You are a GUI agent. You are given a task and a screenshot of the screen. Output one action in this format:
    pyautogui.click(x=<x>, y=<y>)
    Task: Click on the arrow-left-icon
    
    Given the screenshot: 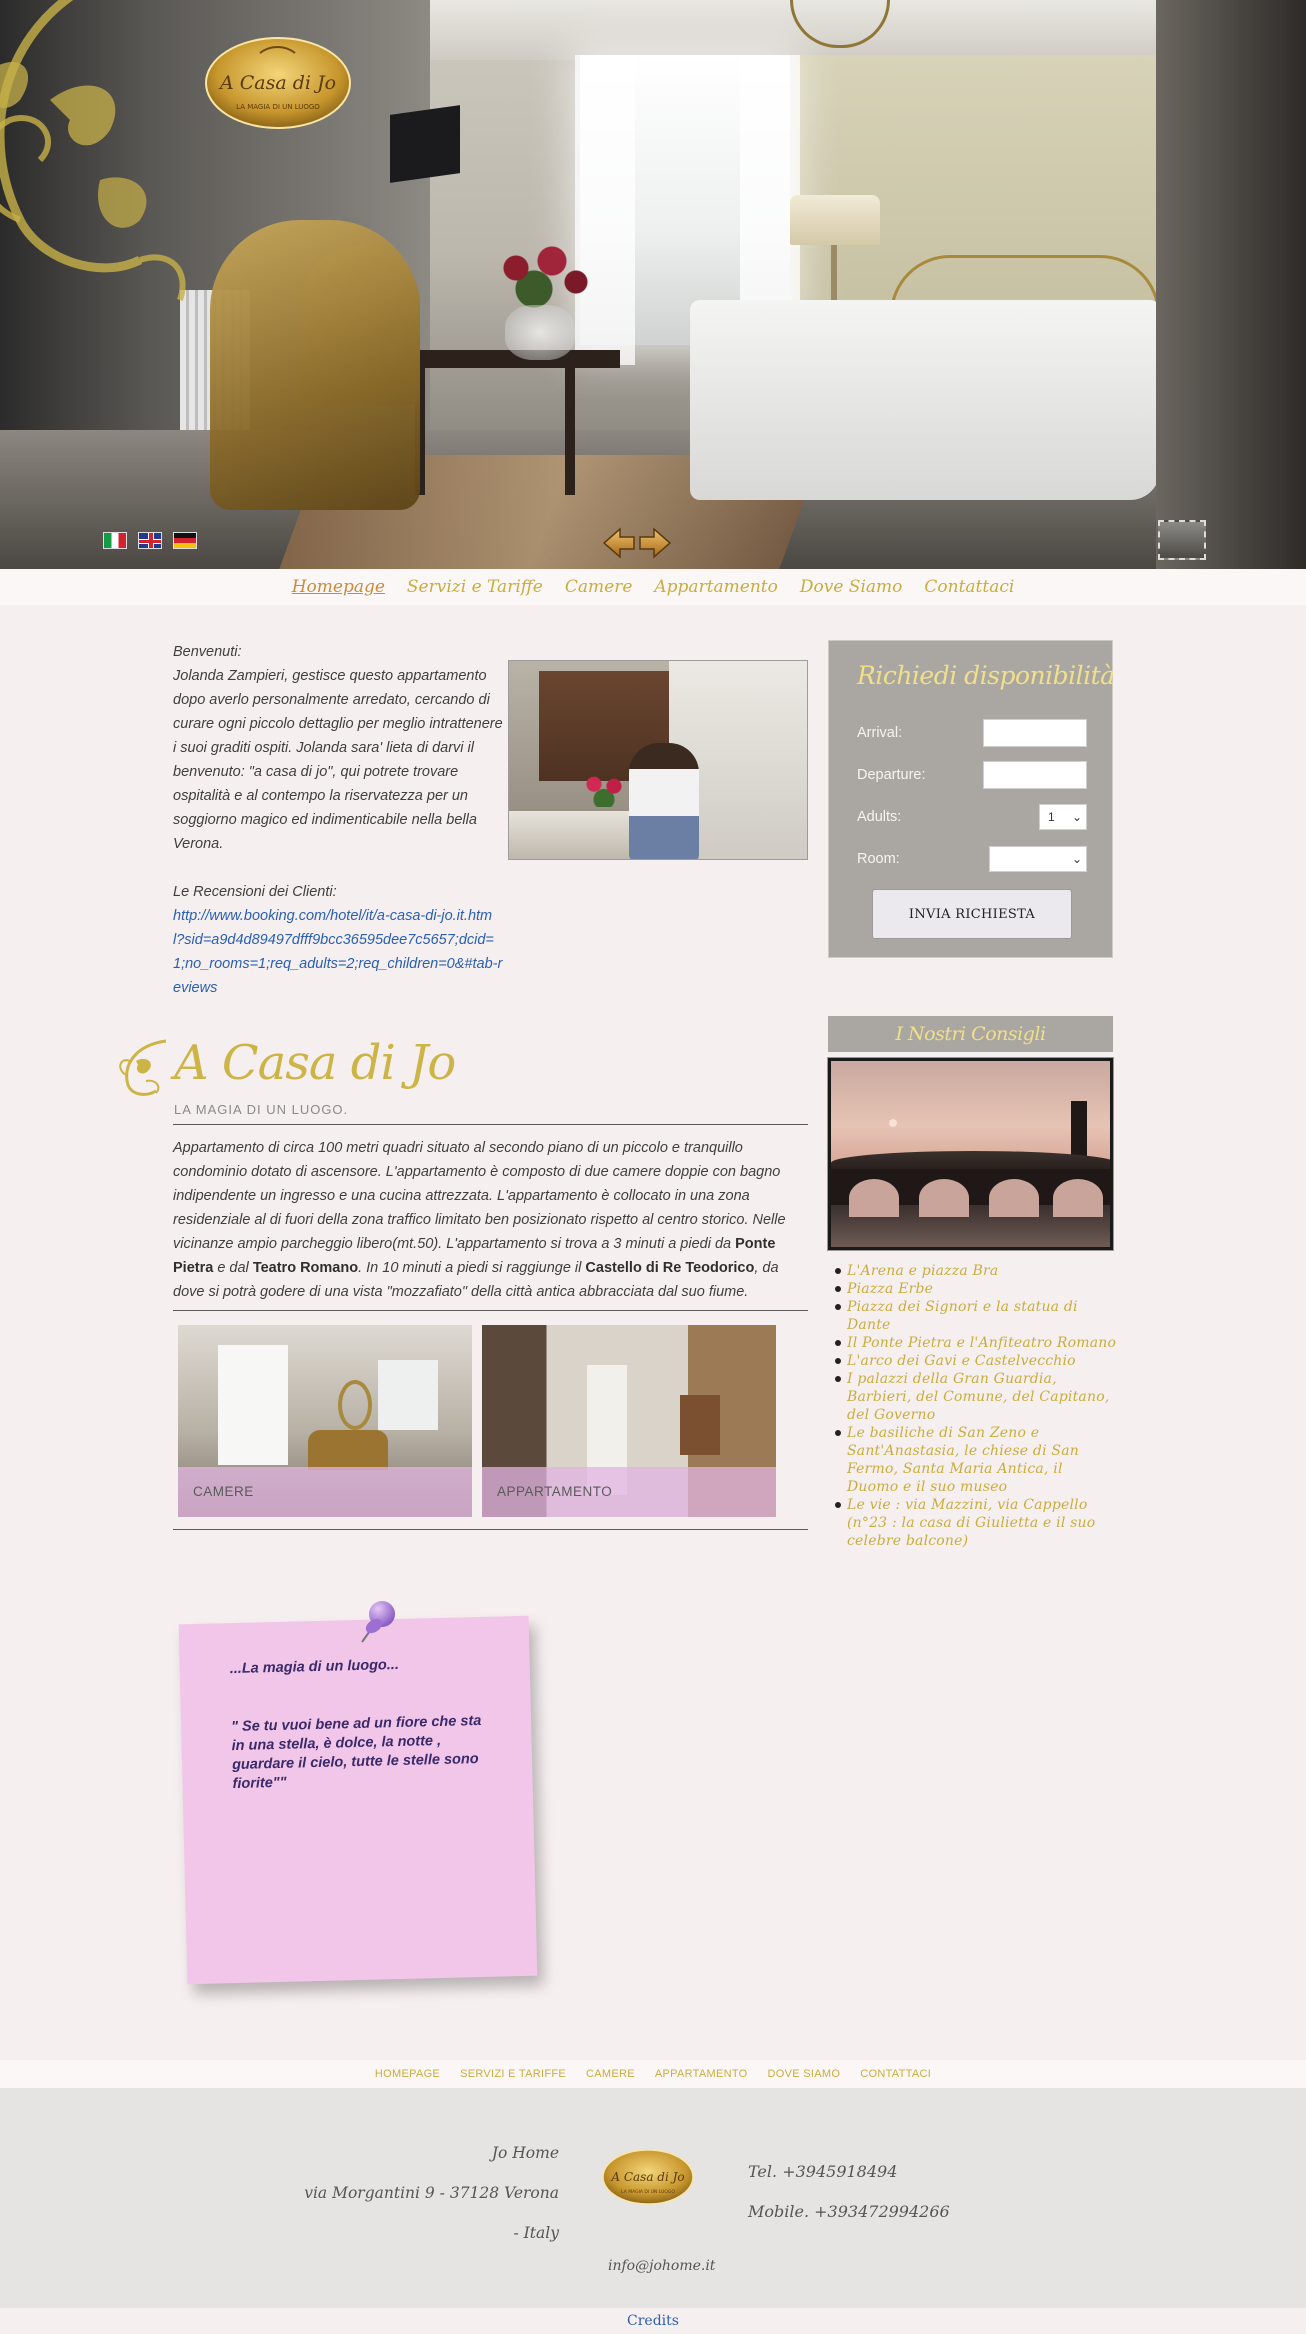 What is the action you would take?
    pyautogui.click(x=619, y=543)
    